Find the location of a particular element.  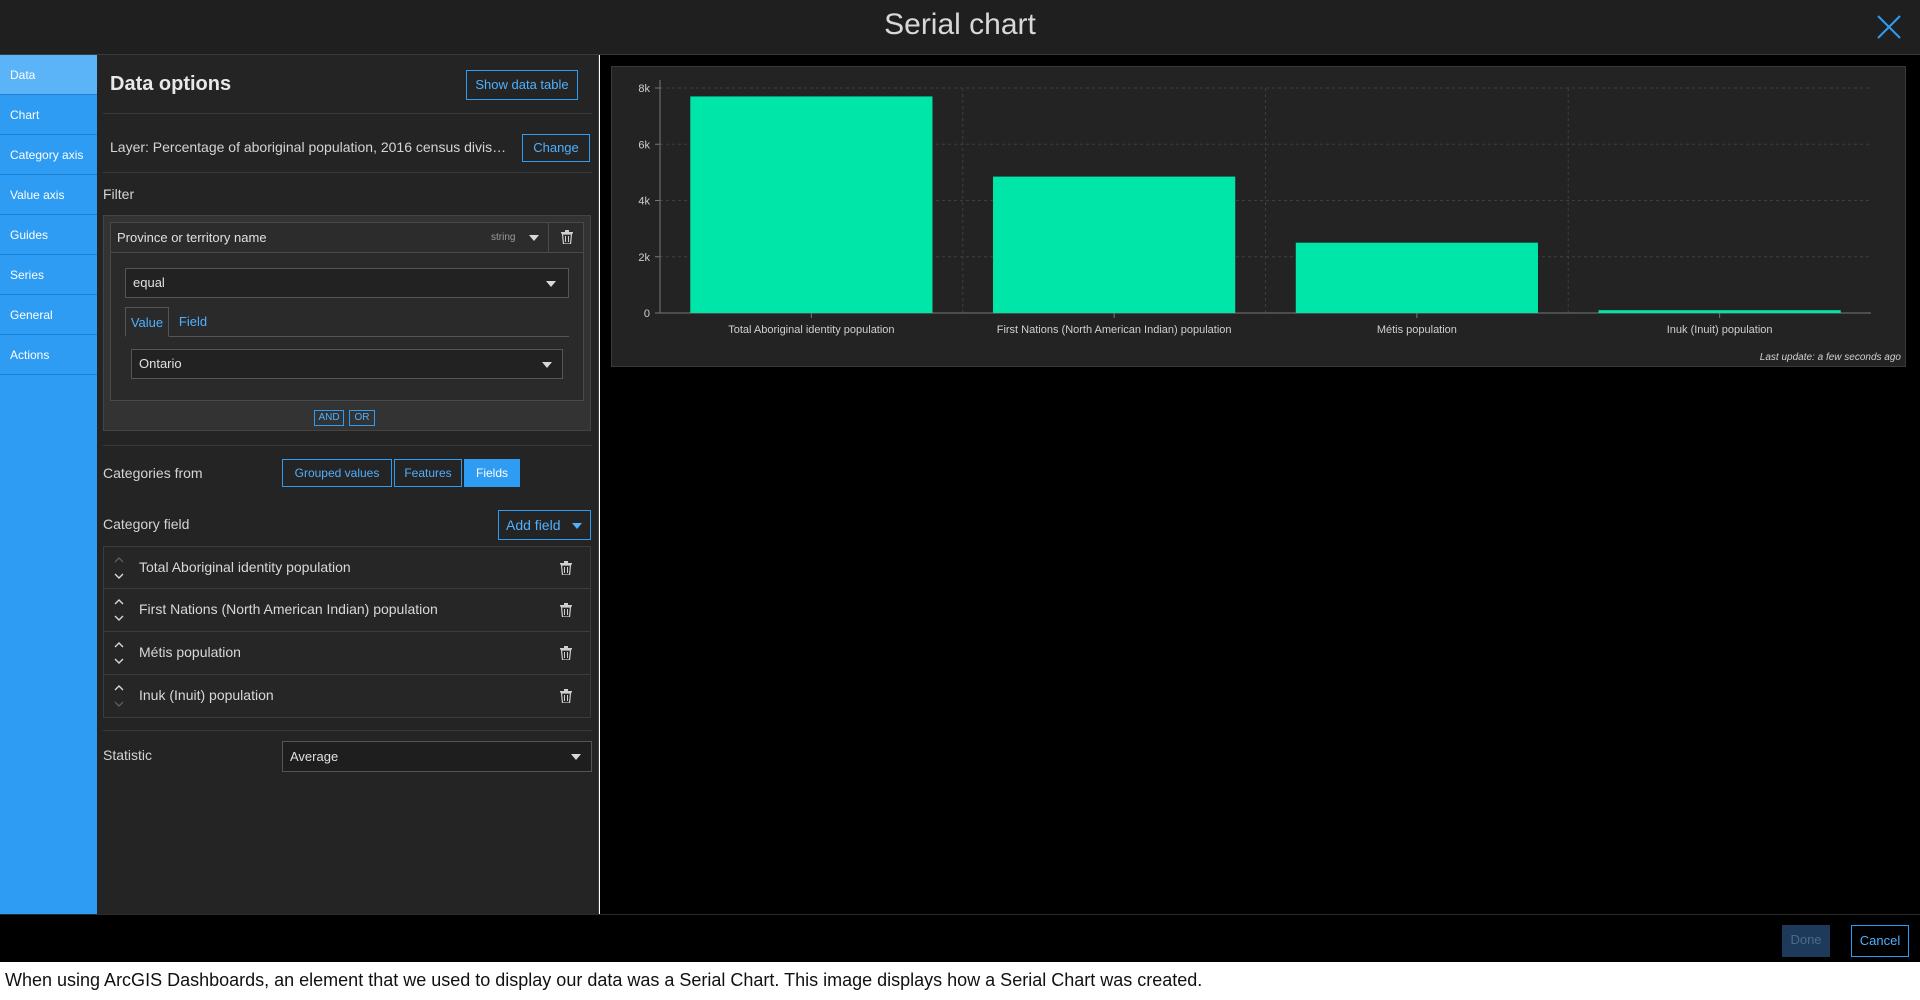

sidebar-item-general: General is located at coordinates (48, 315).